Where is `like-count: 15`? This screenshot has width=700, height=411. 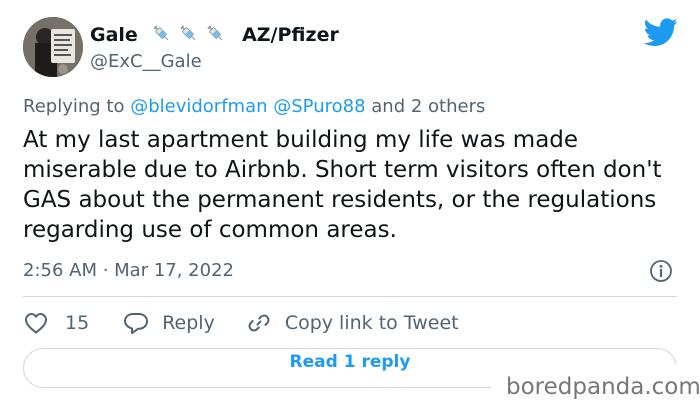
like-count: 15 is located at coordinates (77, 323).